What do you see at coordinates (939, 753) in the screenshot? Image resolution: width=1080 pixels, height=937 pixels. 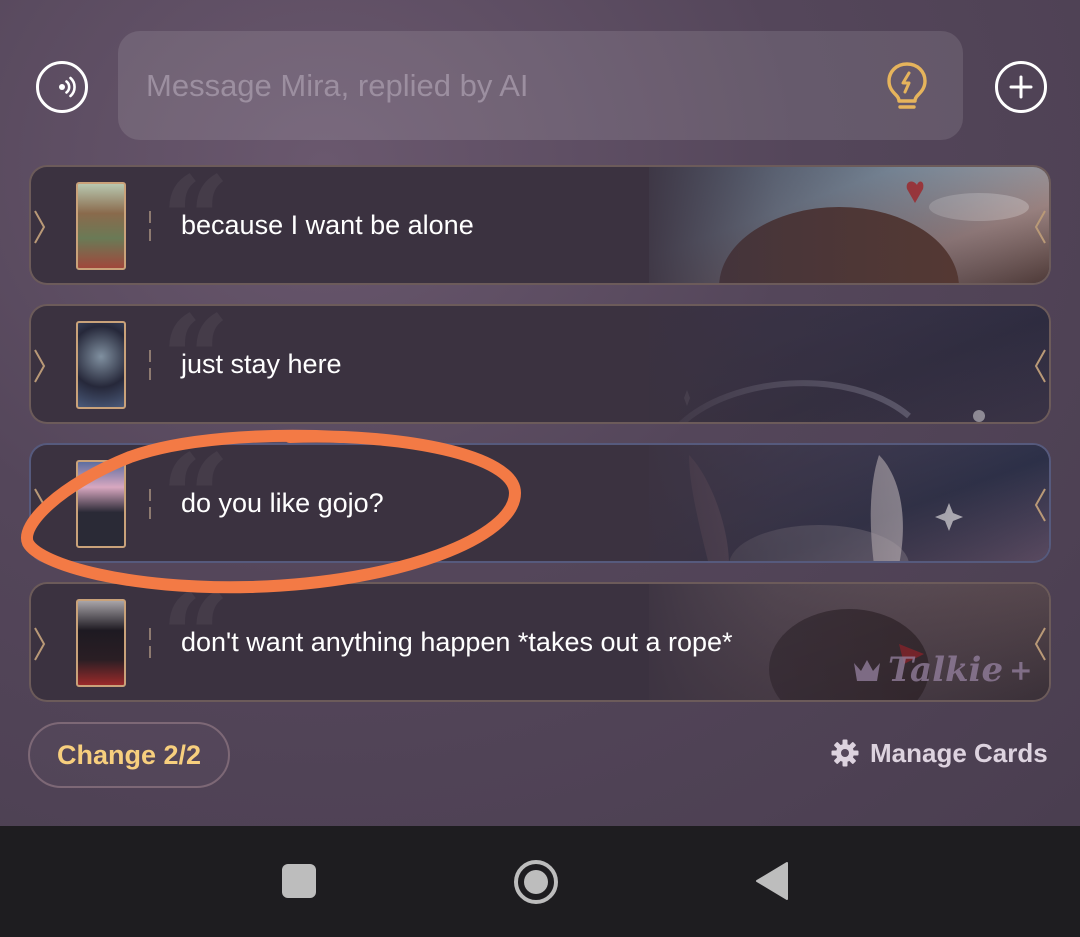 I see `manage-cards-button: Manage Cards` at bounding box center [939, 753].